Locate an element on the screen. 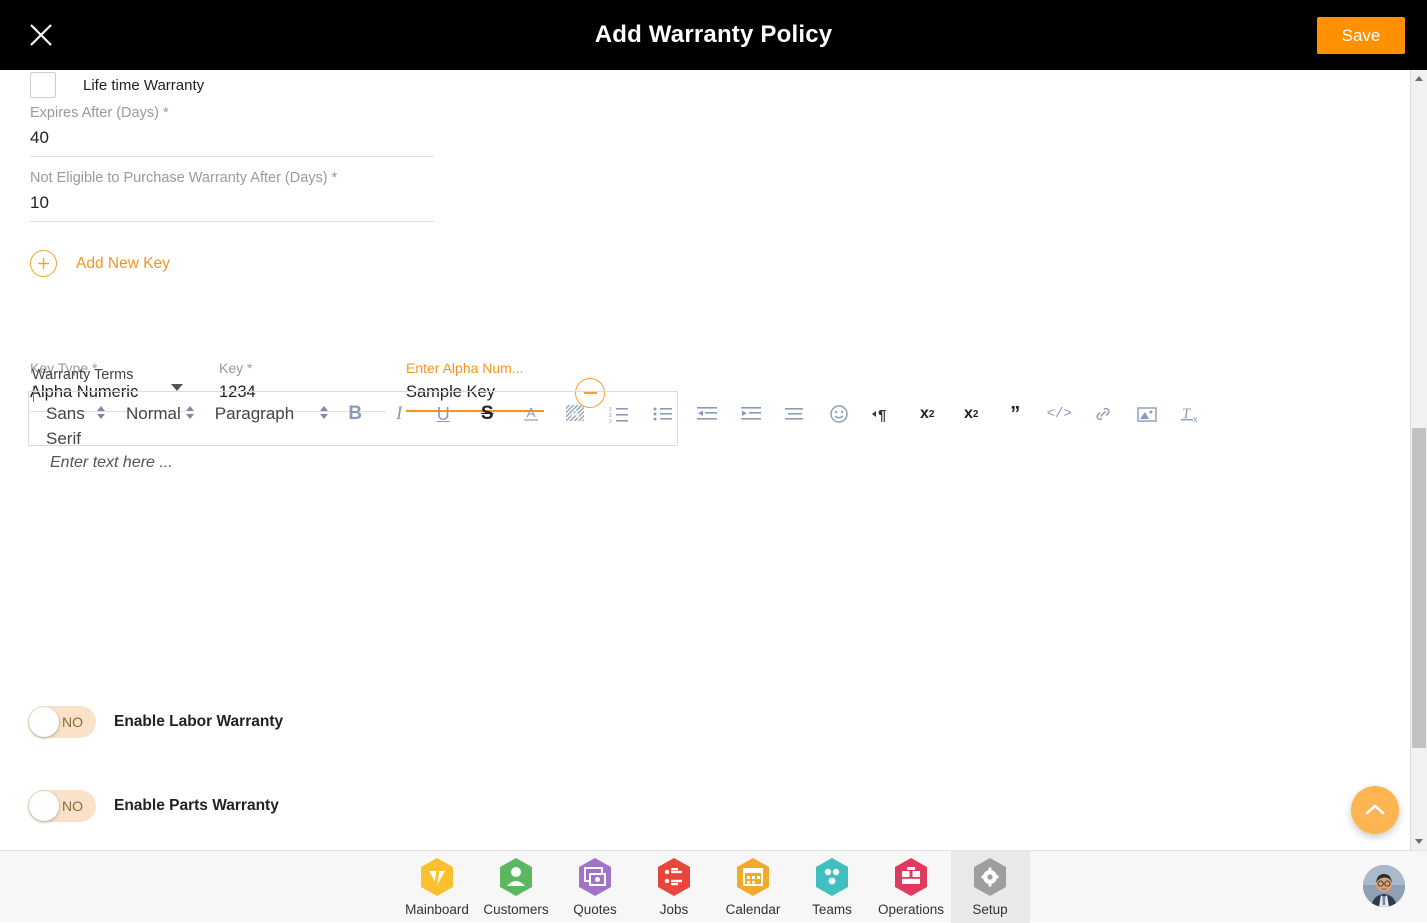  enable-parts-warranty-row: NO Enable Parts Warranty is located at coordinates (153, 806).